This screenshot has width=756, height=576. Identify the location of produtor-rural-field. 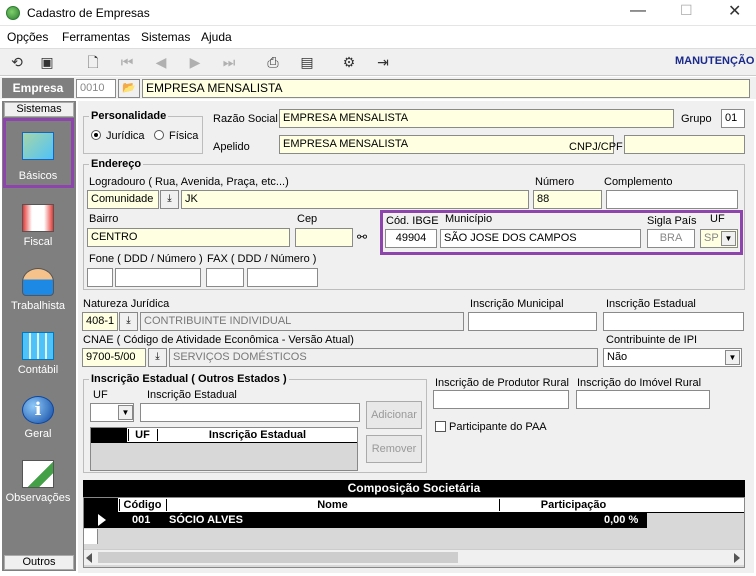
(501, 399).